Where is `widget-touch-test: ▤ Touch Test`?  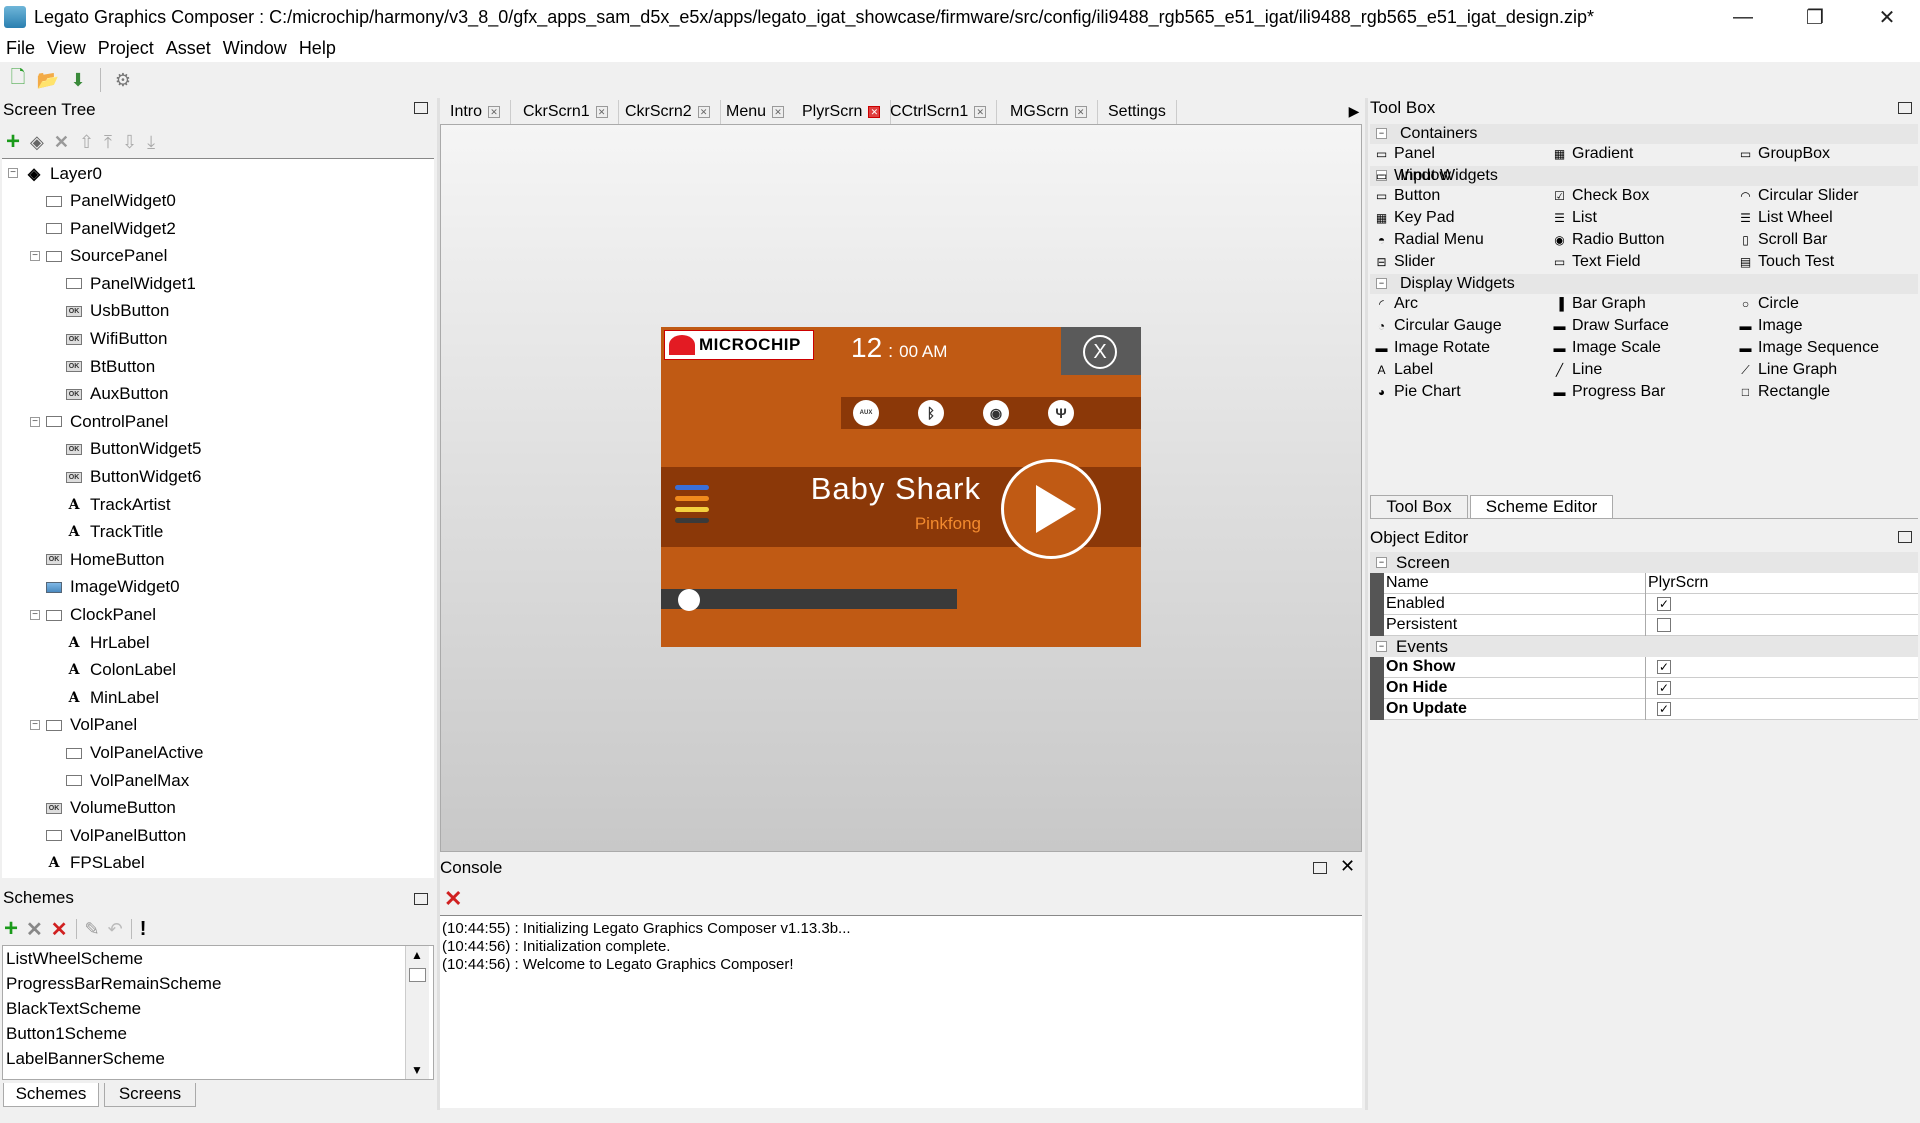 widget-touch-test: ▤ Touch Test is located at coordinates (1786, 262).